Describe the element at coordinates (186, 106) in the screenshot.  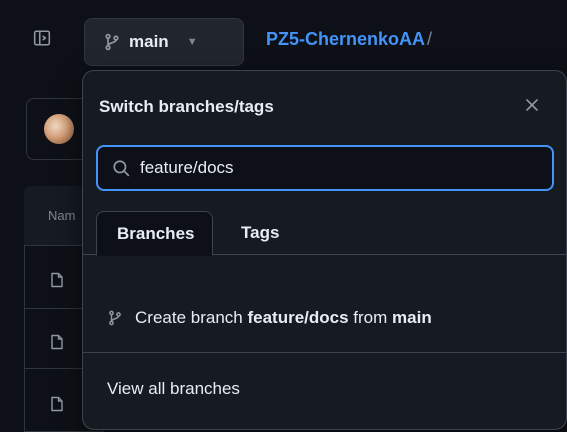
I see `popup-title: Switch branches/tags` at that location.